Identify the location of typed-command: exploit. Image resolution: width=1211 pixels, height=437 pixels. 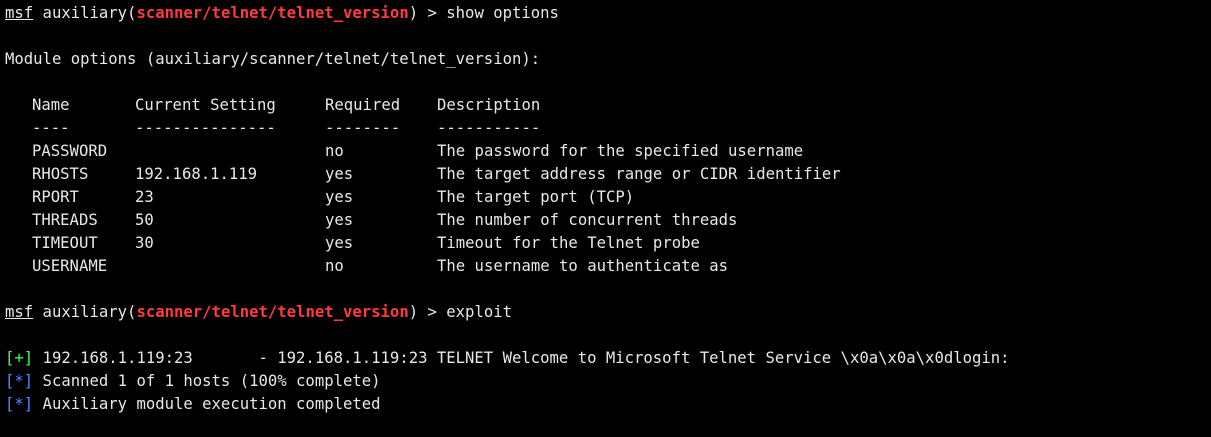
(479, 312).